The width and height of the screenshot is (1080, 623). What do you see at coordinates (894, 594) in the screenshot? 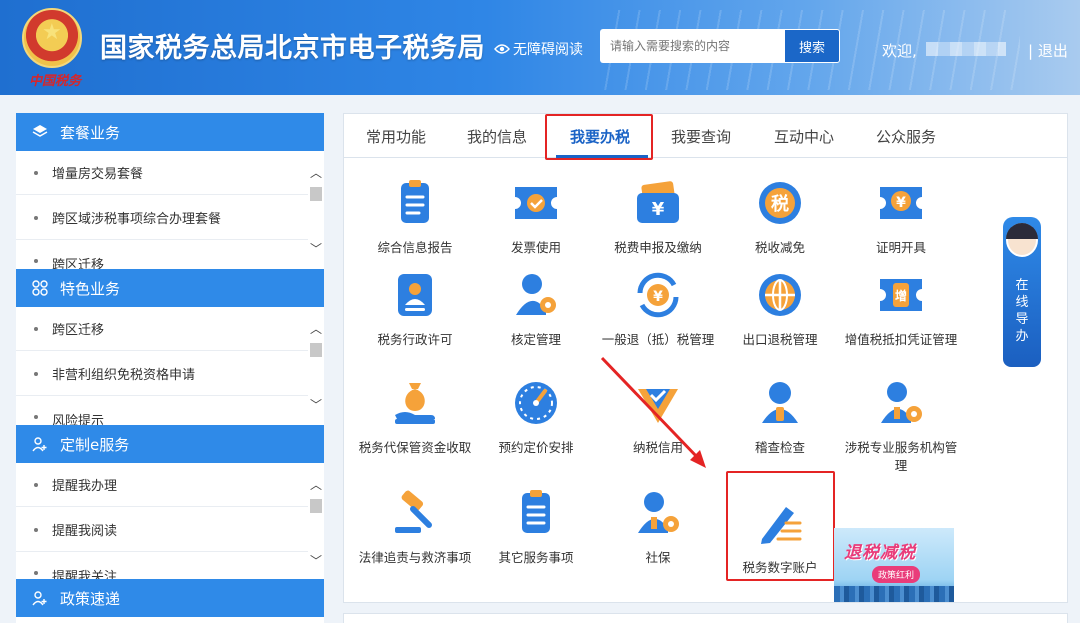
I see `city-skyline` at bounding box center [894, 594].